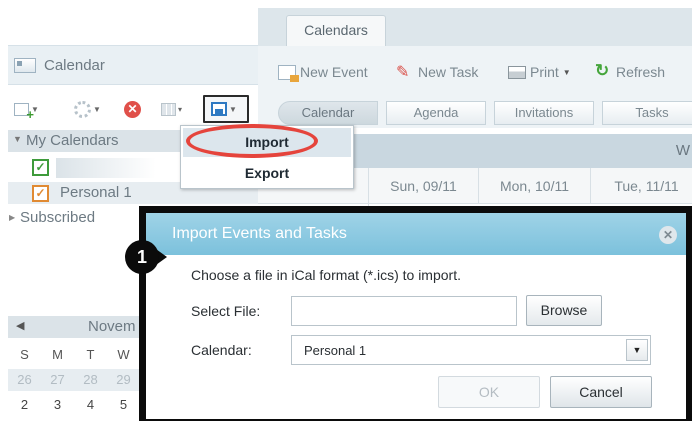 The width and height of the screenshot is (692, 421). I want to click on gear-icon, so click(82, 109).